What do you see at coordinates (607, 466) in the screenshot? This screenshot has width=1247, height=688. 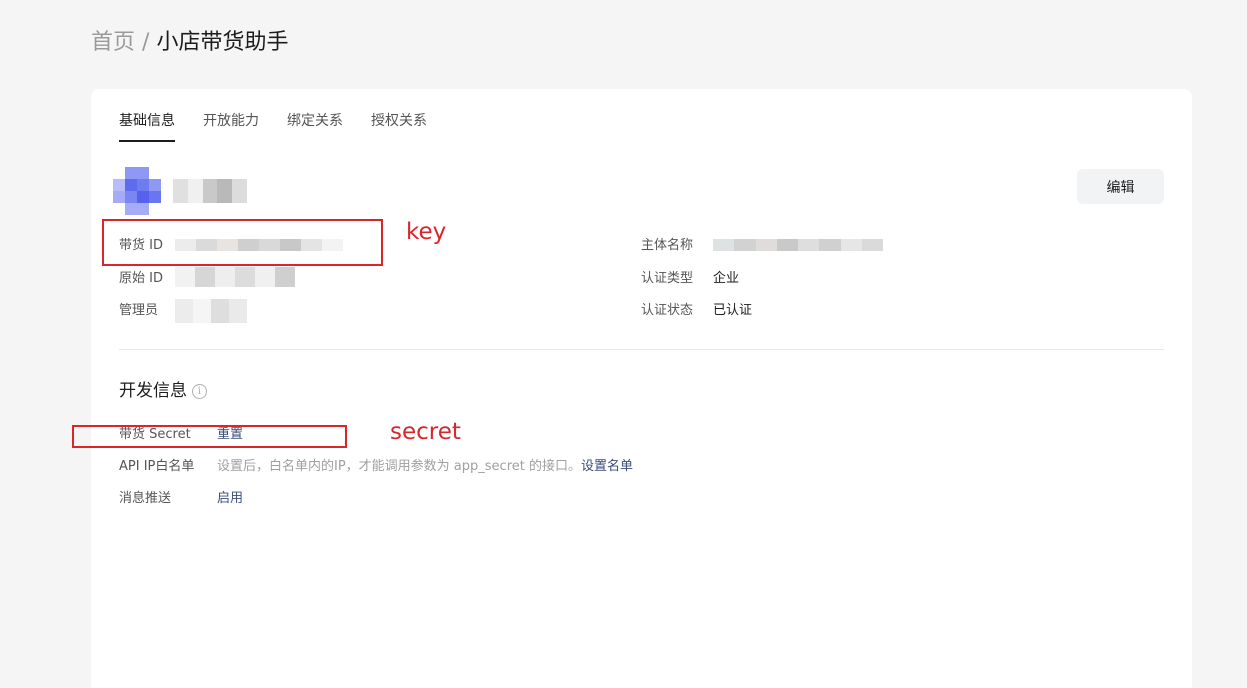 I see `set-whitelist-link: 设置名单` at bounding box center [607, 466].